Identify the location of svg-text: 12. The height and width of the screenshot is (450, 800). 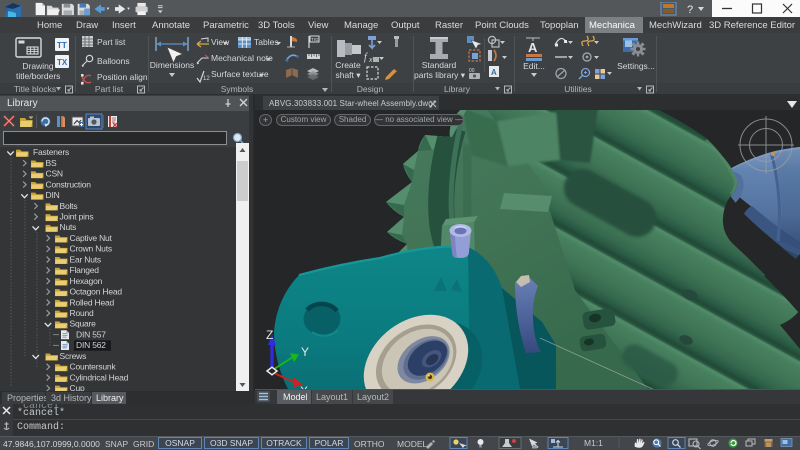
(206, 79).